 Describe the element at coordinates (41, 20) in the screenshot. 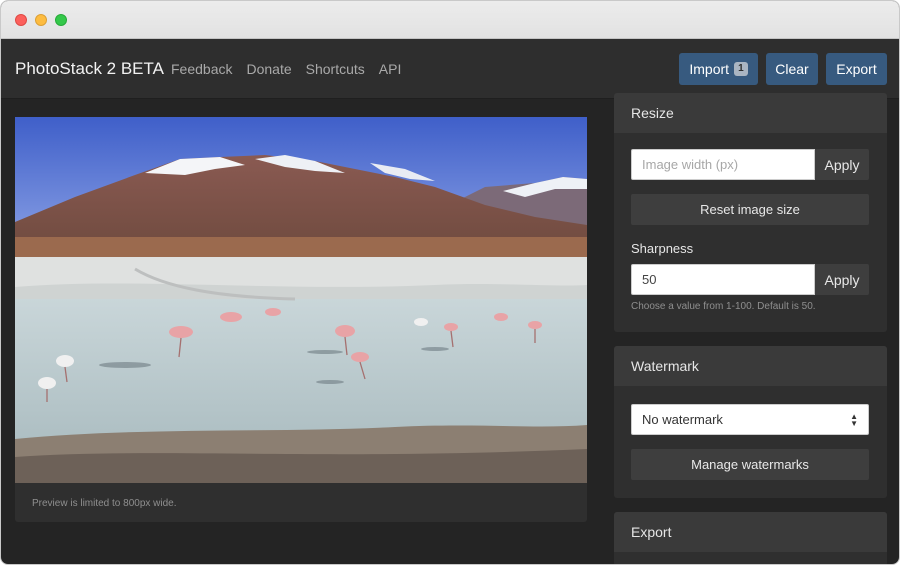

I see `minimize-window-icon` at that location.